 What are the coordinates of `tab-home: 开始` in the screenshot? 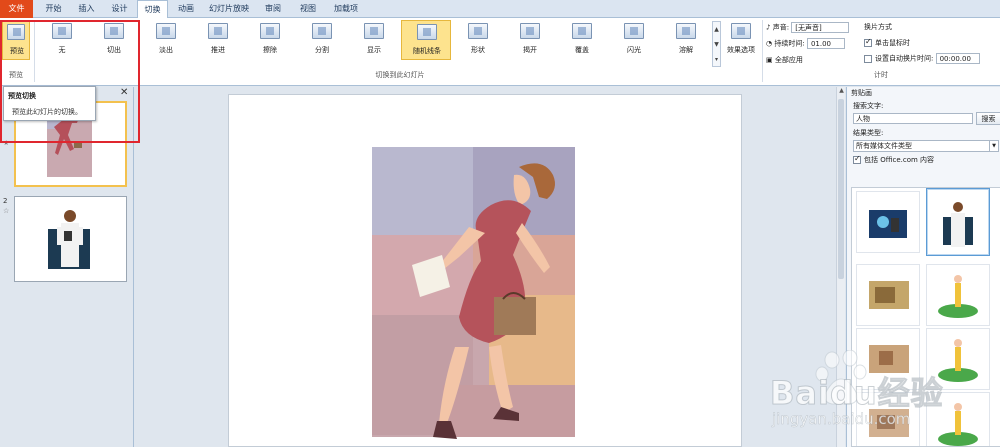 It's located at (53, 9).